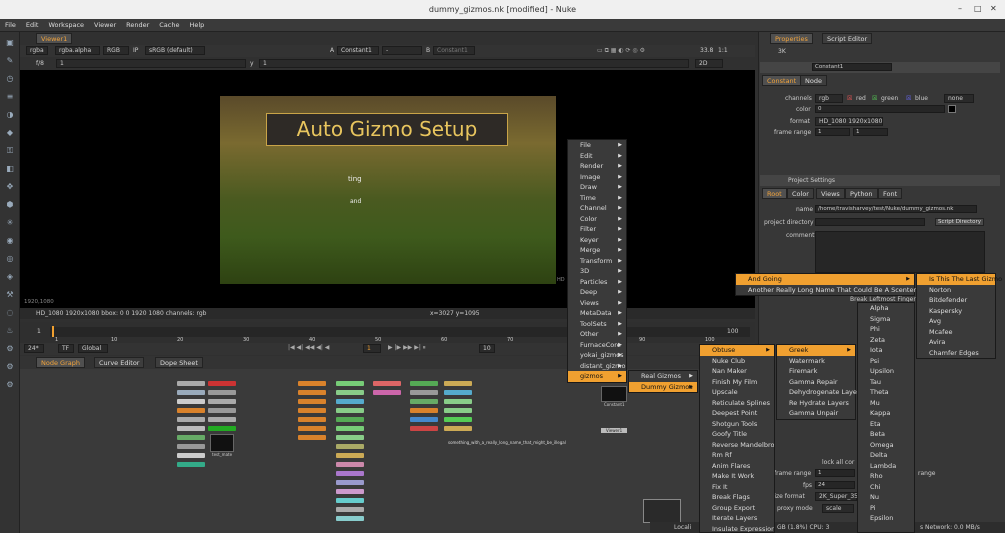  What do you see at coordinates (10, 187) in the screenshot?
I see `transform-icon: ✥` at bounding box center [10, 187].